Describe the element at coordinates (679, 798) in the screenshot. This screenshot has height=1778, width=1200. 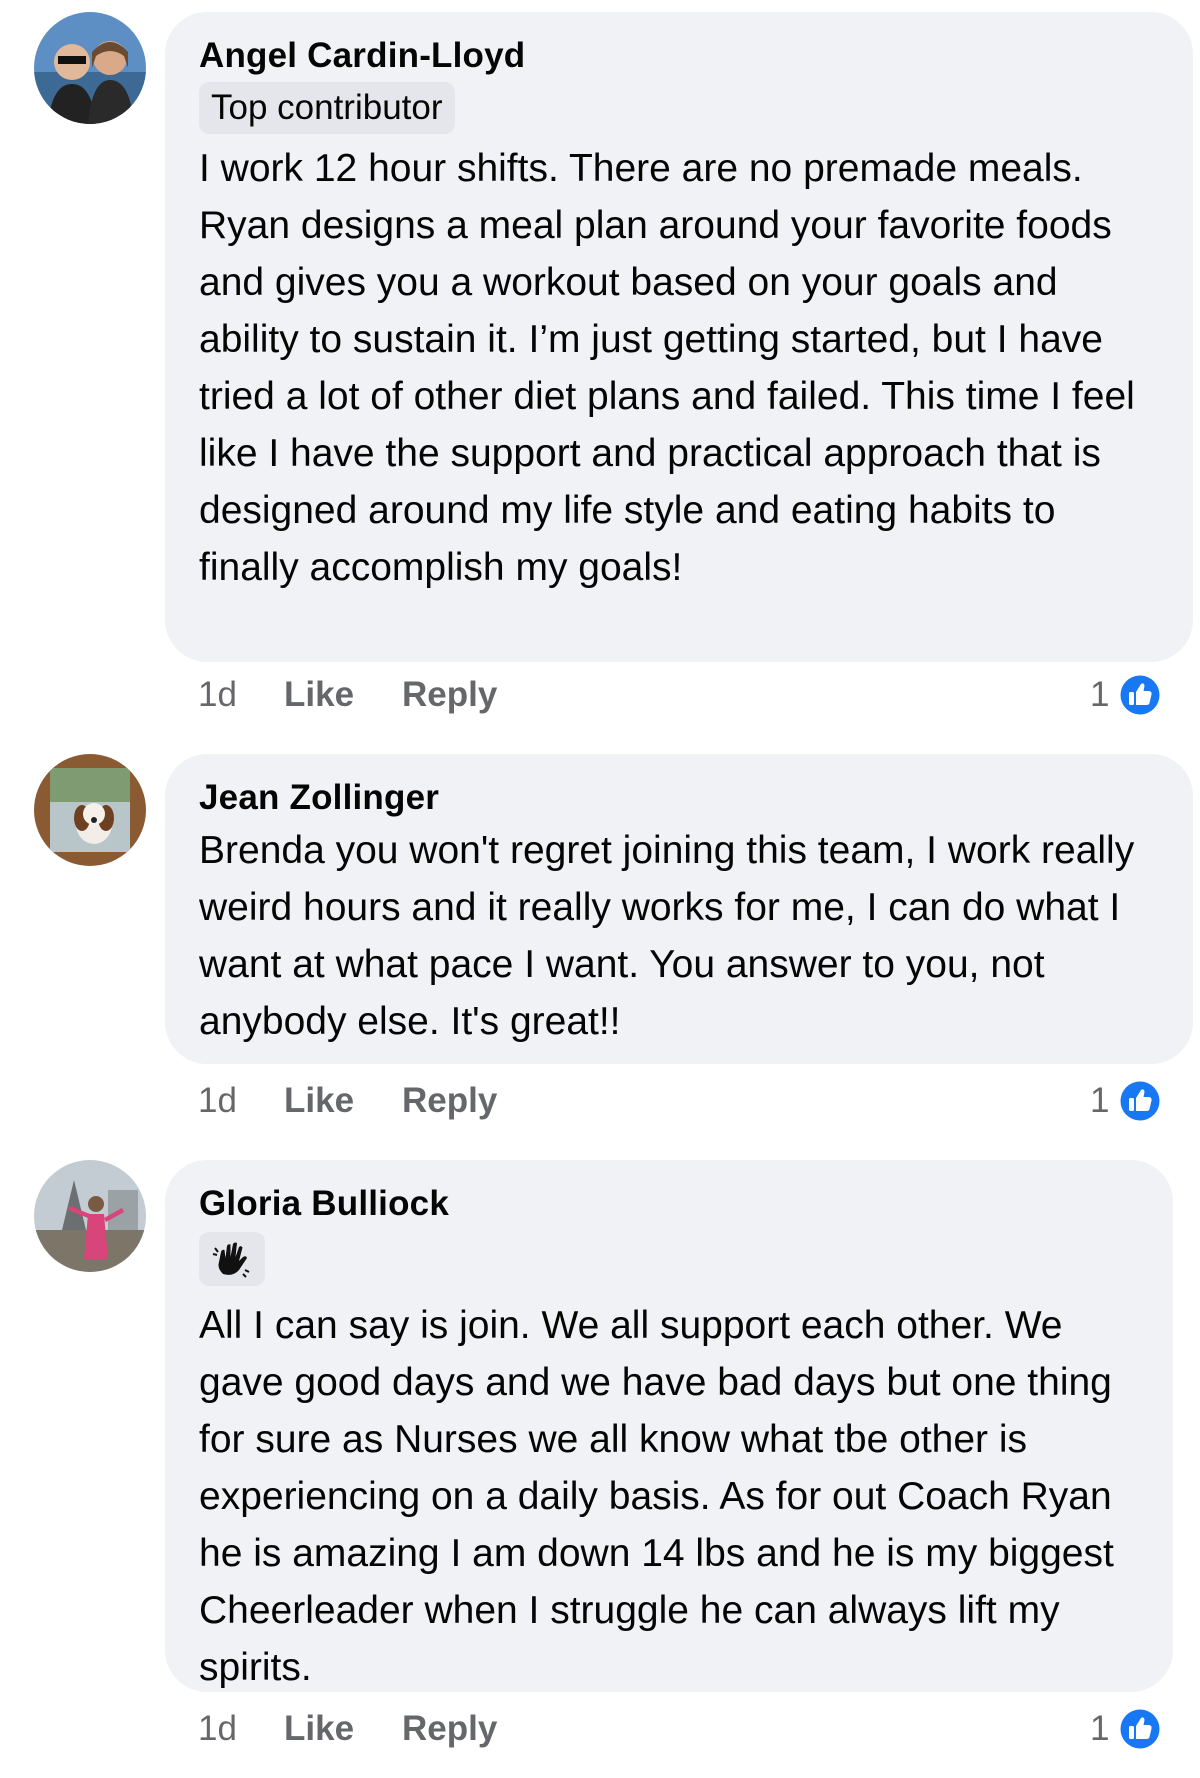
I see `comment-author: Jean Zollinger` at that location.